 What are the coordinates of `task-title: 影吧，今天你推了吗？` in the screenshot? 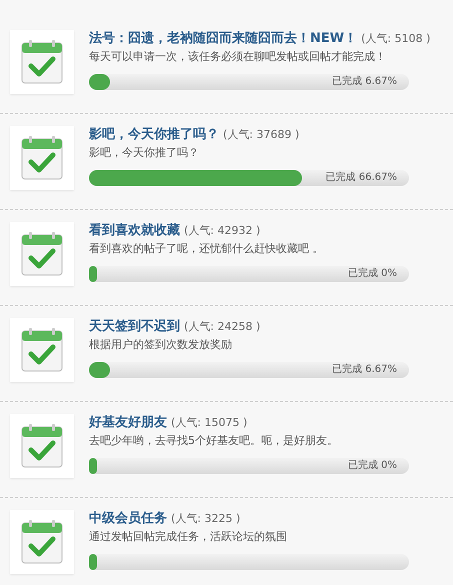 It's located at (154, 135).